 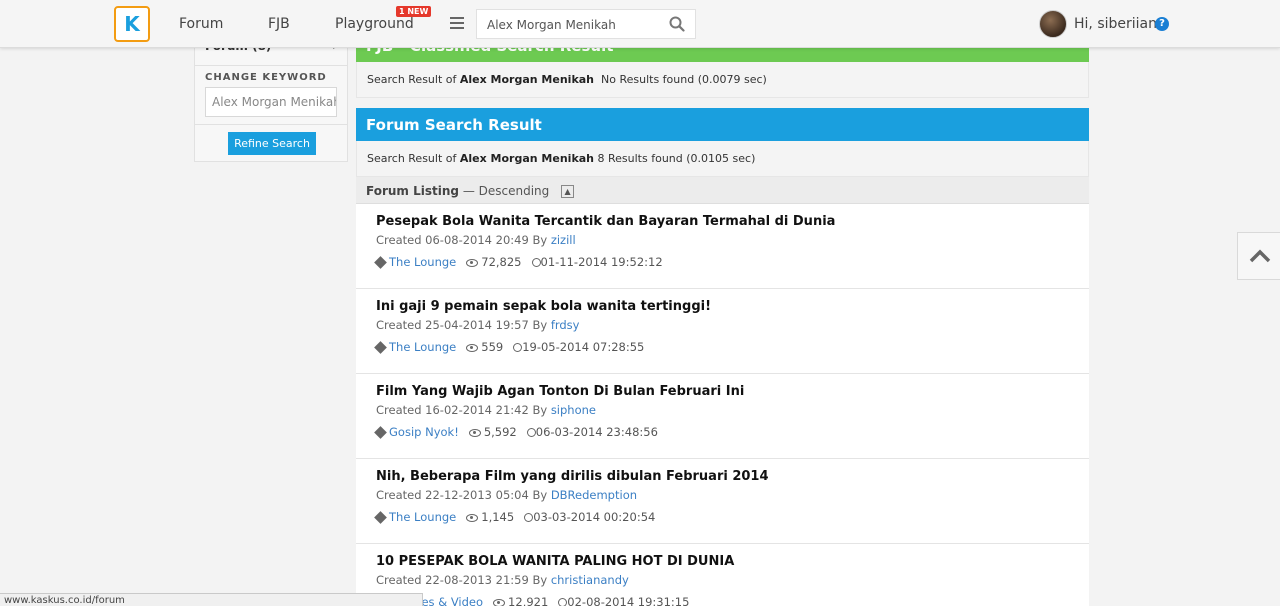 I want to click on thread-created: Created 06-08-2014 20:49 By zizill, so click(x=476, y=240).